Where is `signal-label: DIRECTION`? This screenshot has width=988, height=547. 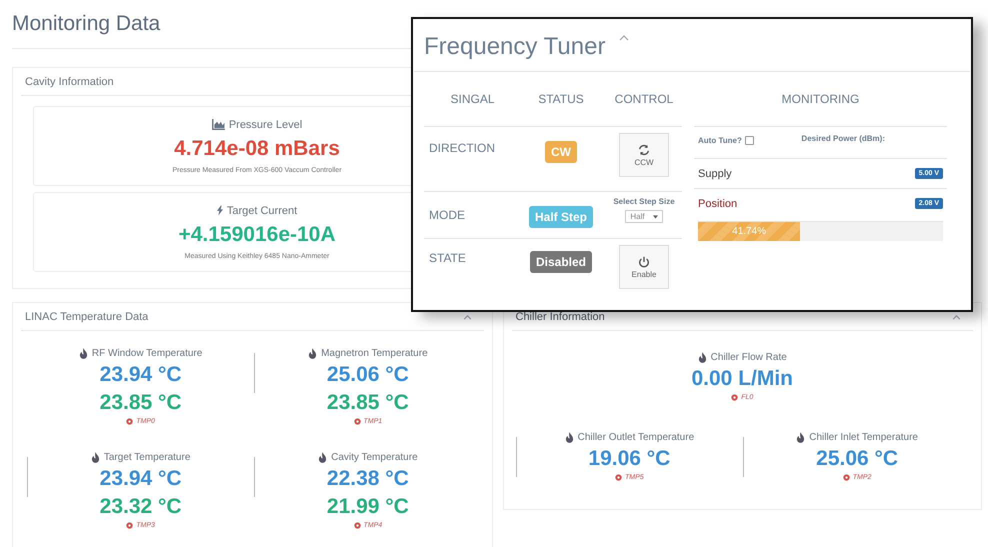 signal-label: DIRECTION is located at coordinates (462, 148).